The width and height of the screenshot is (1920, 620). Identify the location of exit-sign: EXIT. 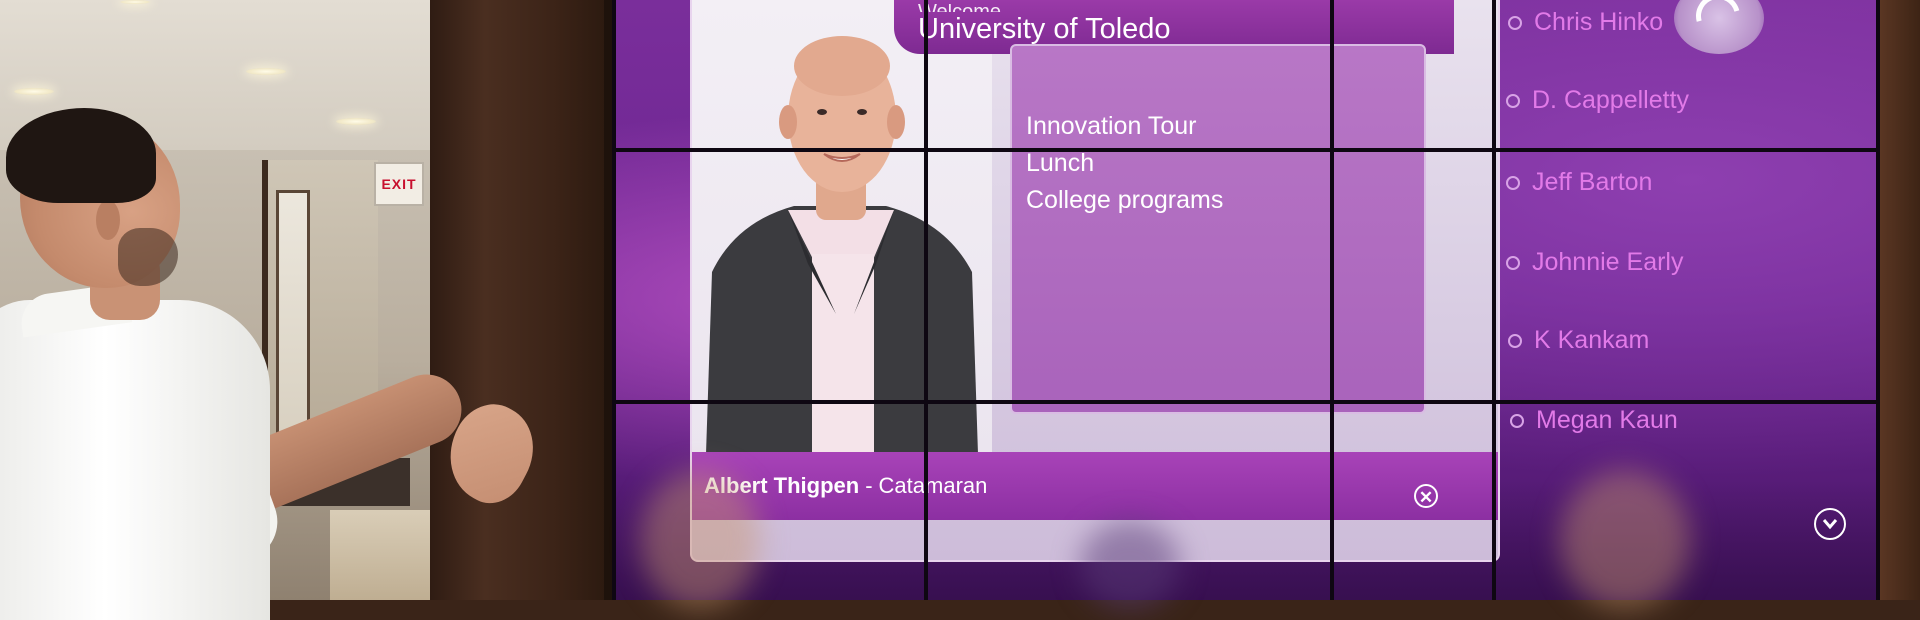
(399, 184).